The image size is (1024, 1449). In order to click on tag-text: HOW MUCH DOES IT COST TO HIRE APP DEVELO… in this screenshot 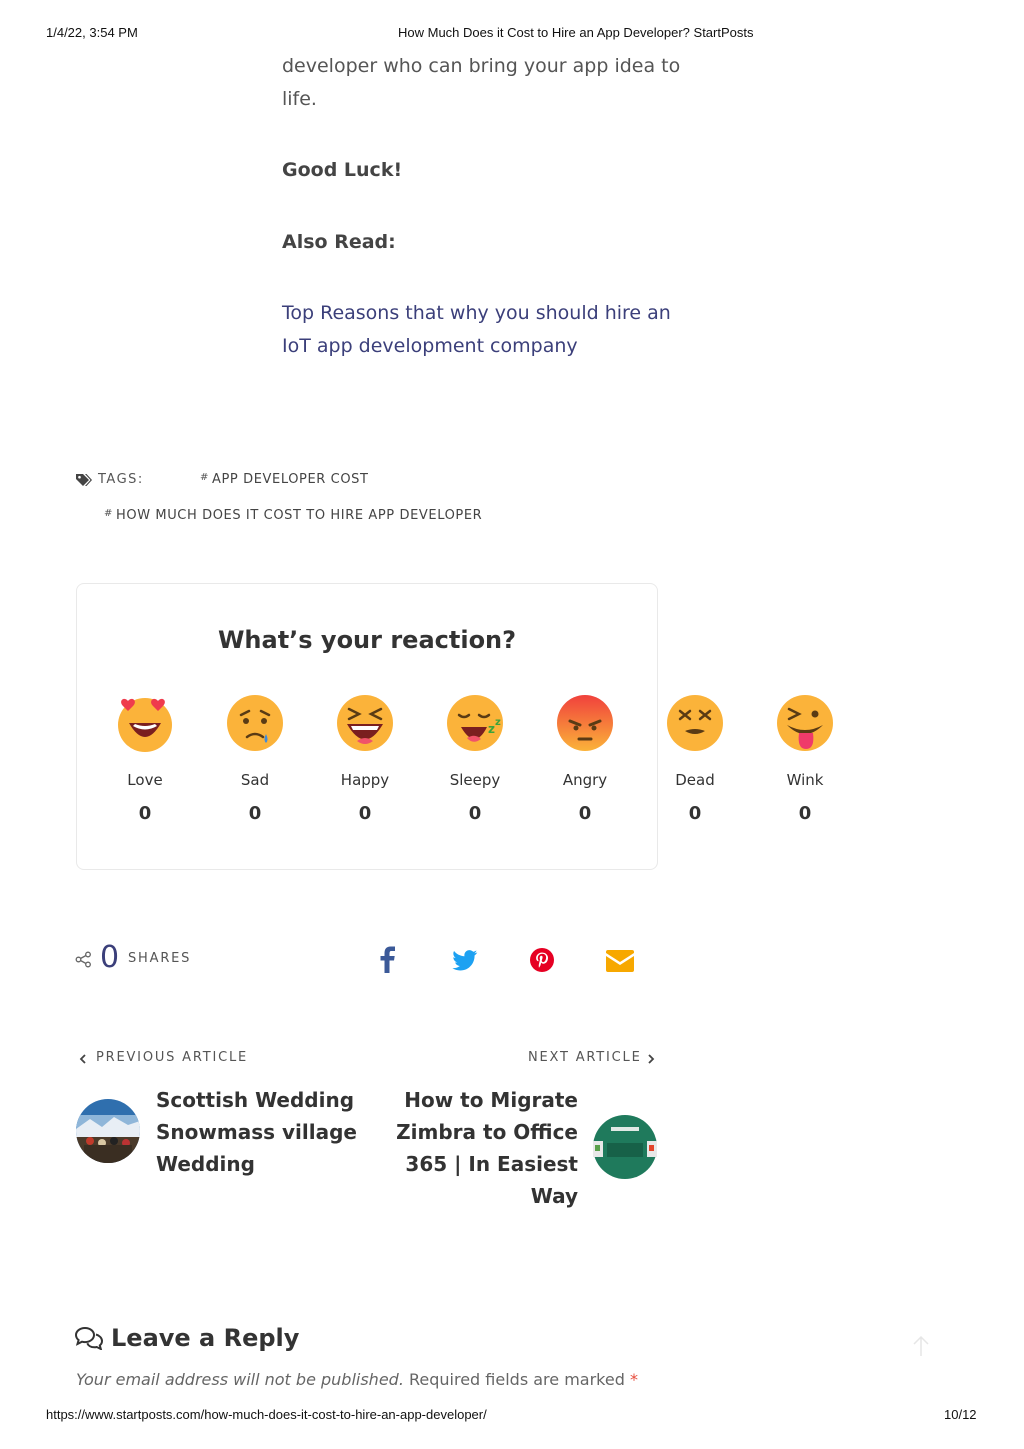, I will do `click(299, 515)`.